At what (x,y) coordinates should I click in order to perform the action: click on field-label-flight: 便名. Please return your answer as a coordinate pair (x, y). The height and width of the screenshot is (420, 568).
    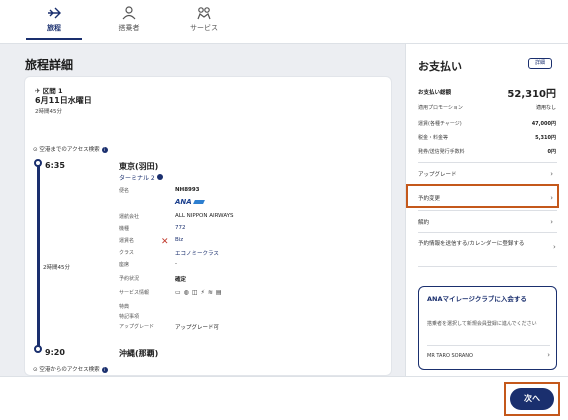
    Looking at the image, I should click on (124, 191).